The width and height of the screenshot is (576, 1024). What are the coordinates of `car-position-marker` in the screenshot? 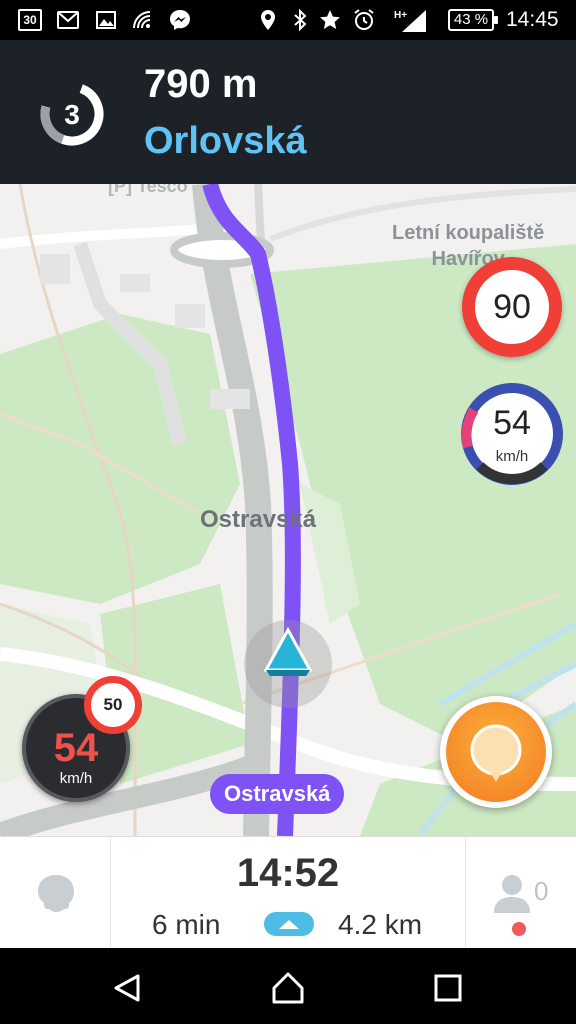 It's located at (288, 664).